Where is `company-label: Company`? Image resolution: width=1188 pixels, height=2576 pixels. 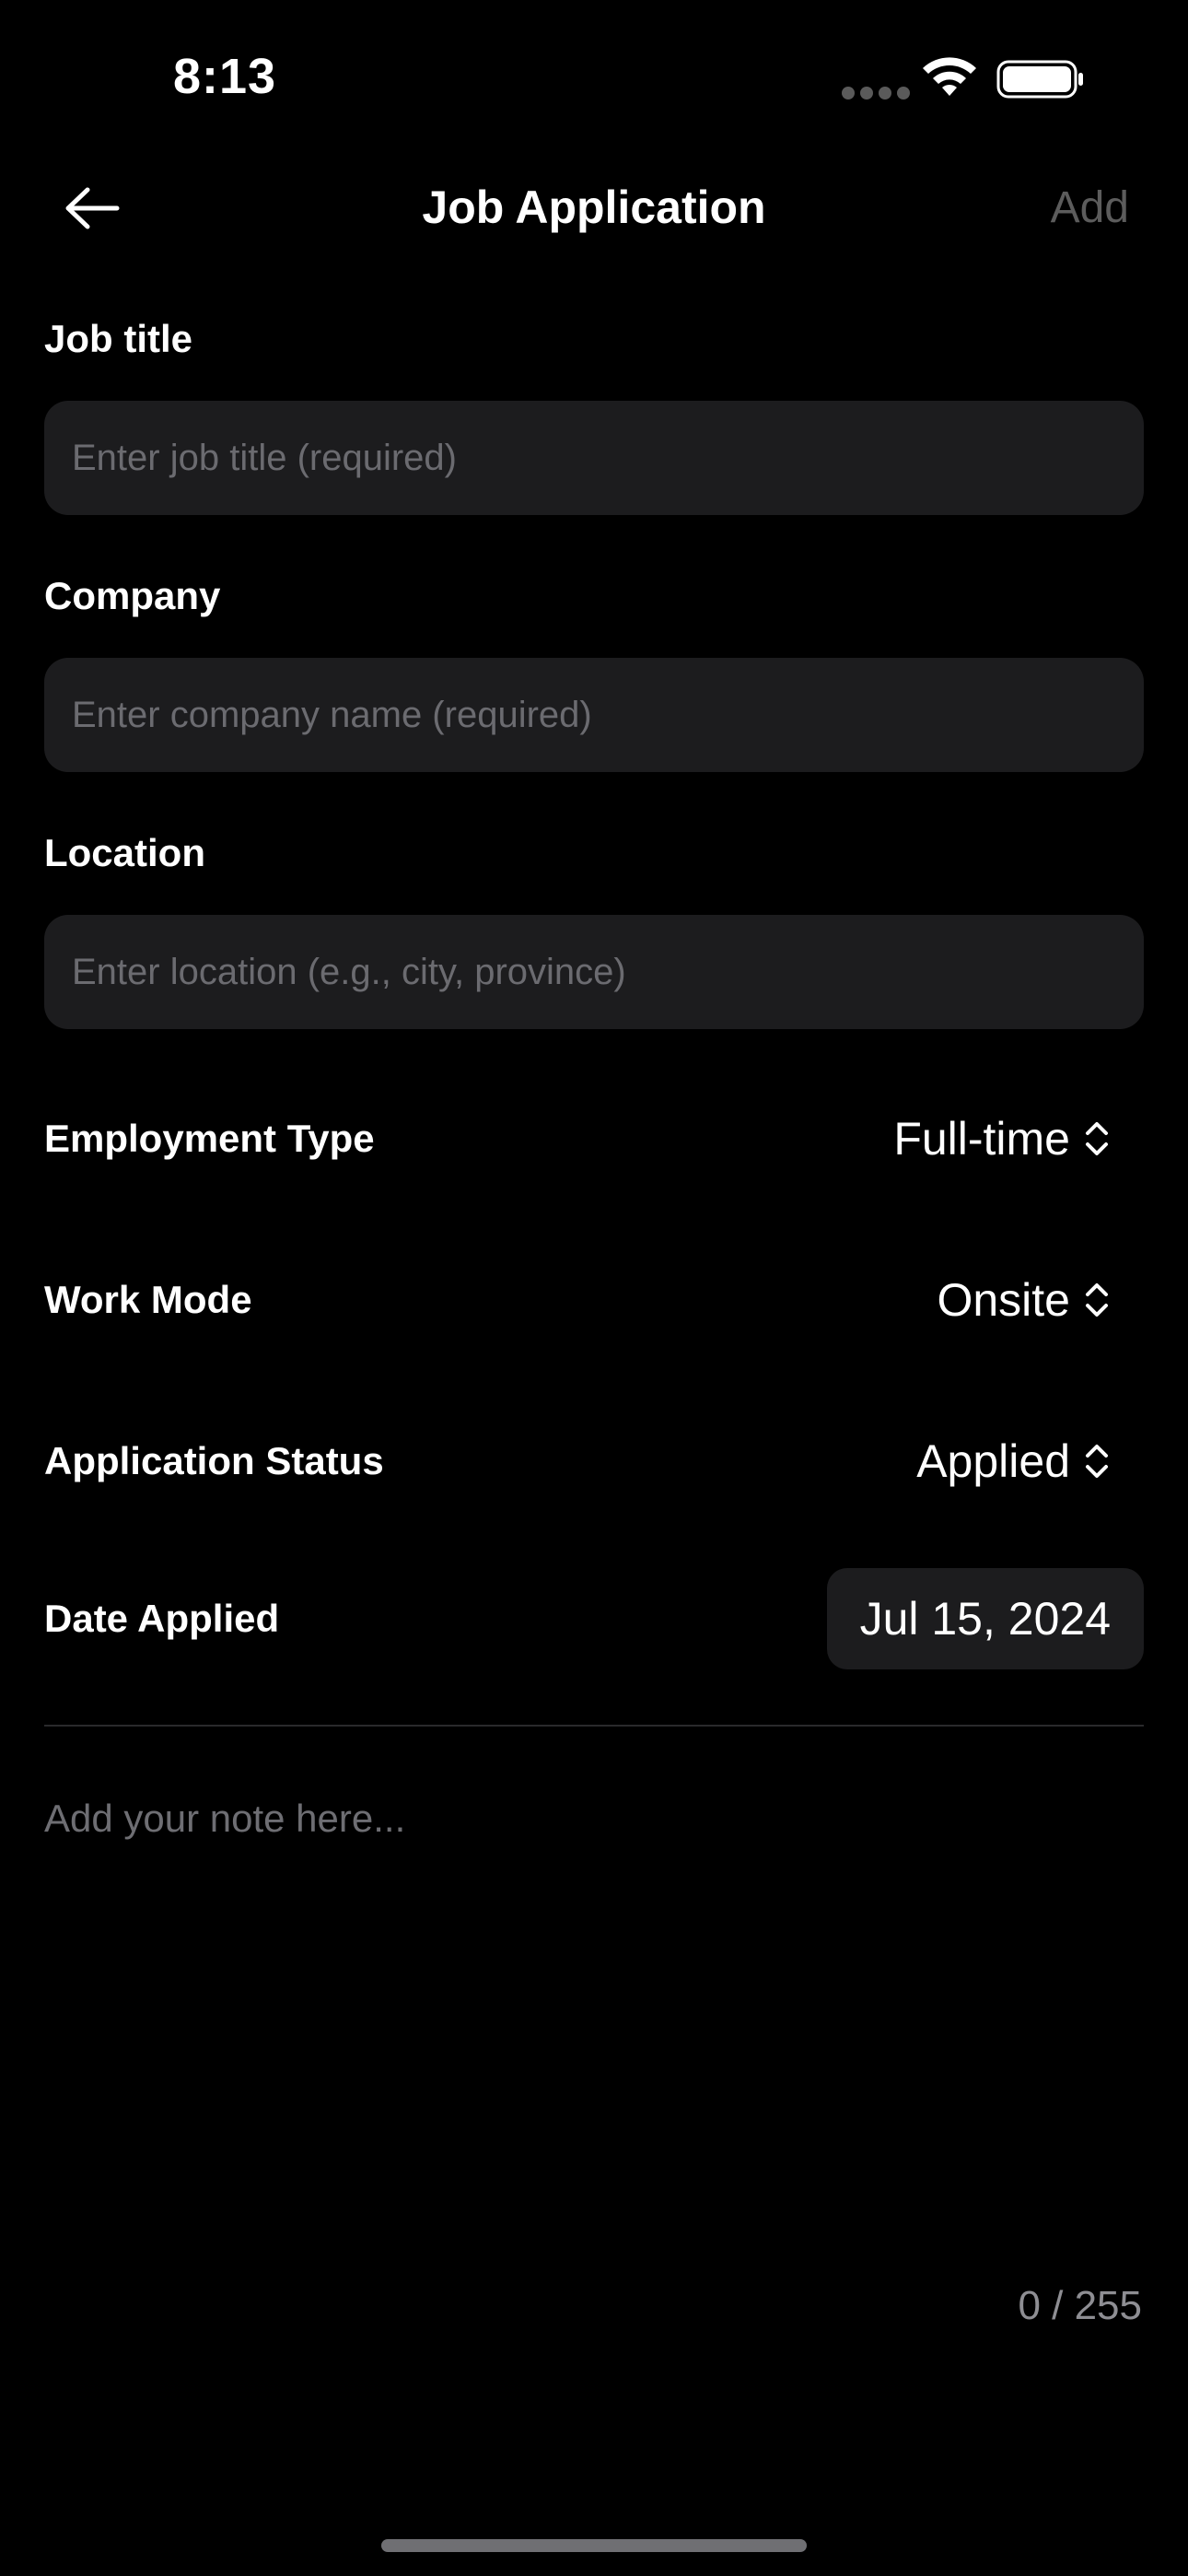
company-label: Company is located at coordinates (132, 595).